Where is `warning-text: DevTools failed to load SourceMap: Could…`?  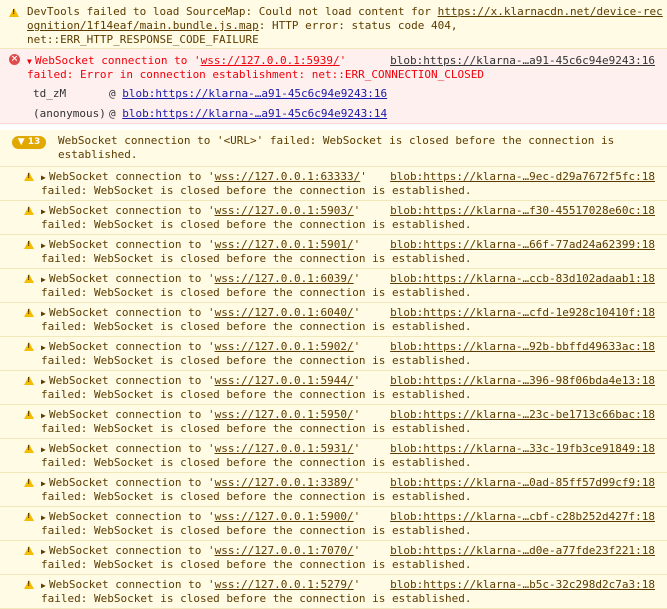
warning-text: DevTools failed to load SourceMap: Could… is located at coordinates (232, 11).